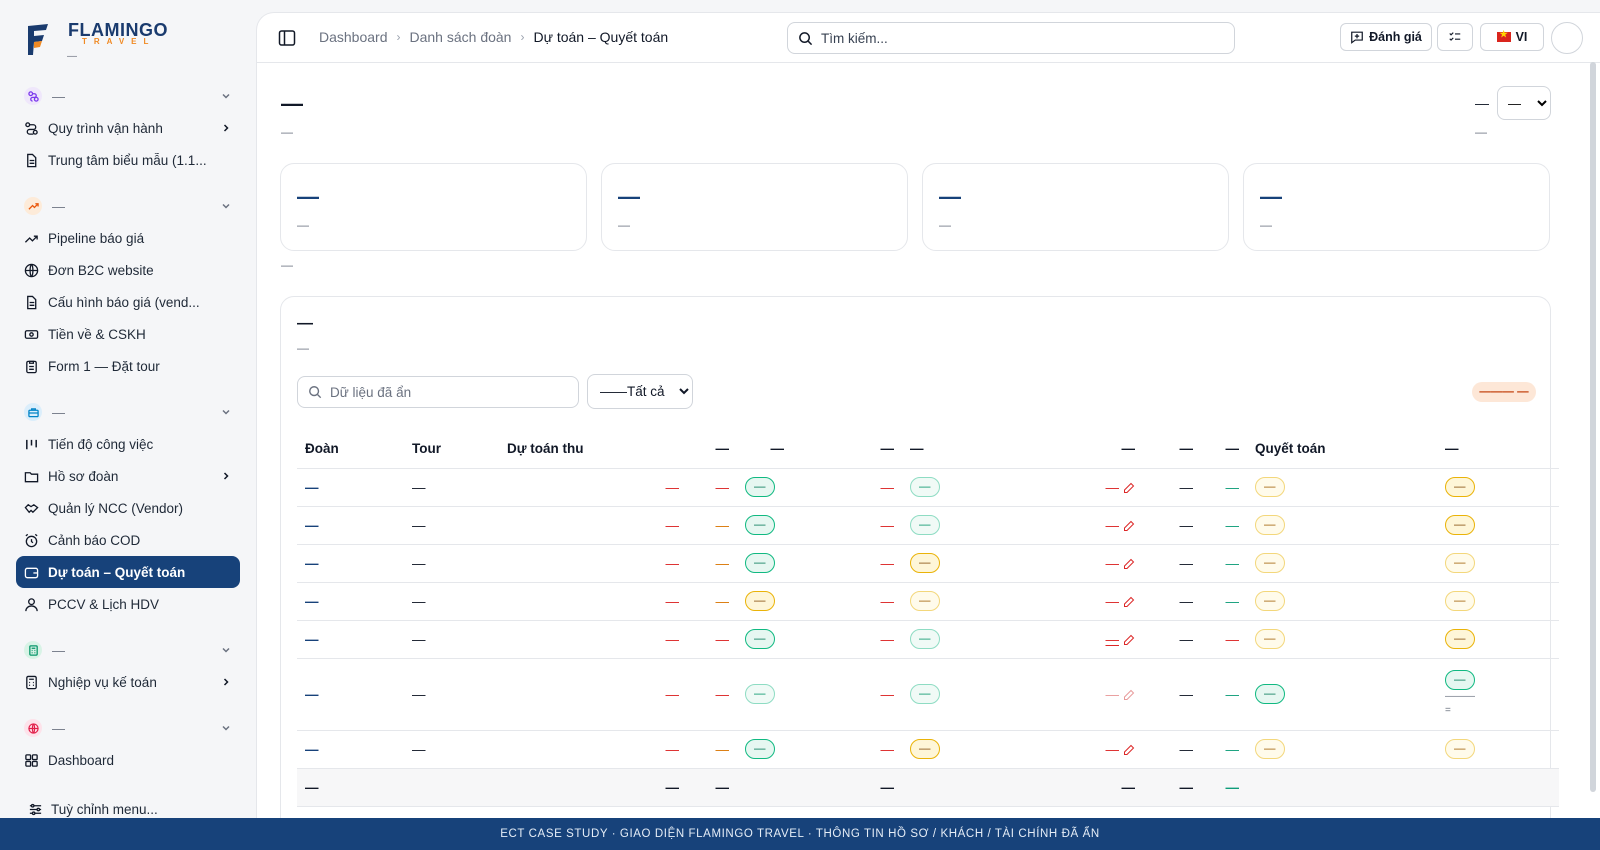  I want to click on search-input, so click(1022, 38).